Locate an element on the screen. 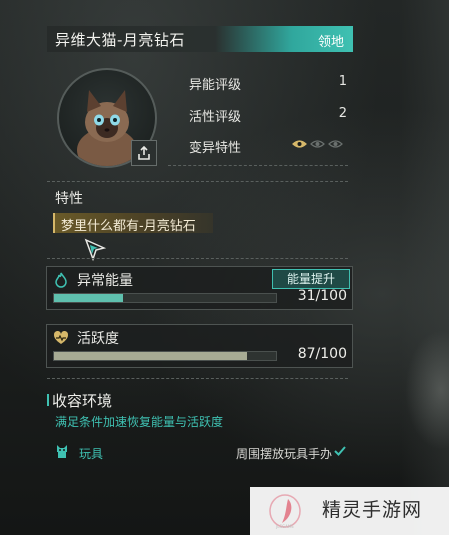 The width and height of the screenshot is (449, 535). mutation-eyes is located at coordinates (317, 144).